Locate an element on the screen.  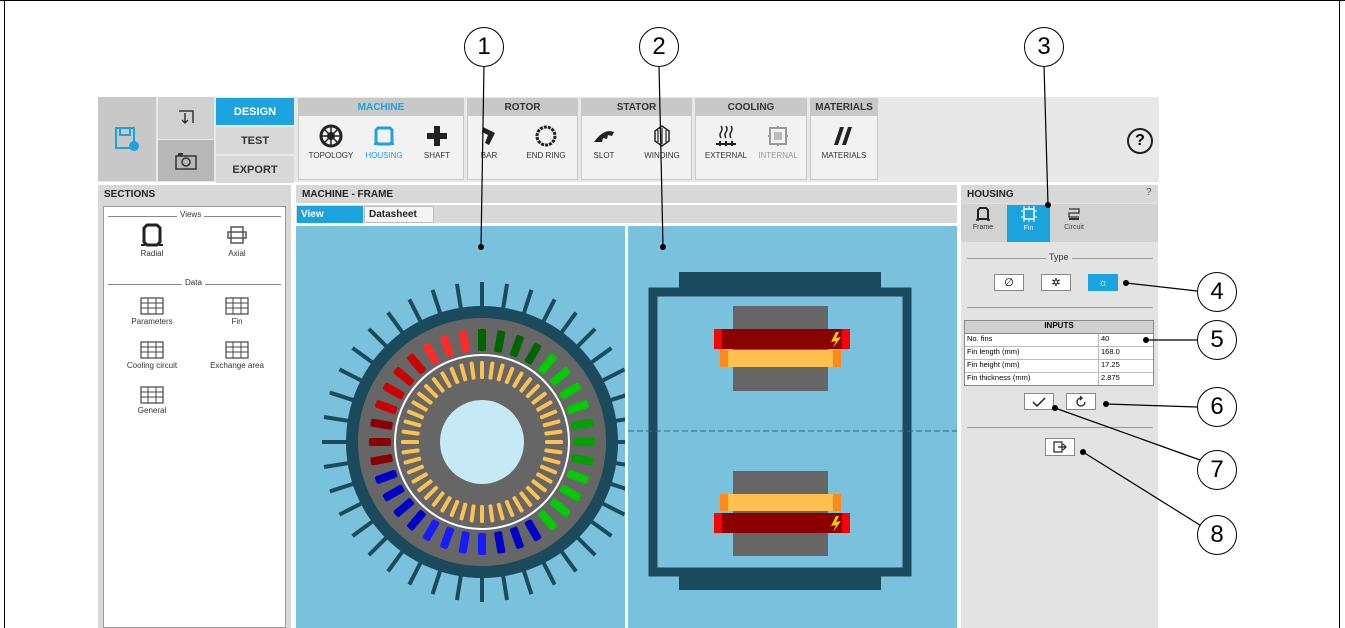
callout-4: 4 is located at coordinates (1217, 292).